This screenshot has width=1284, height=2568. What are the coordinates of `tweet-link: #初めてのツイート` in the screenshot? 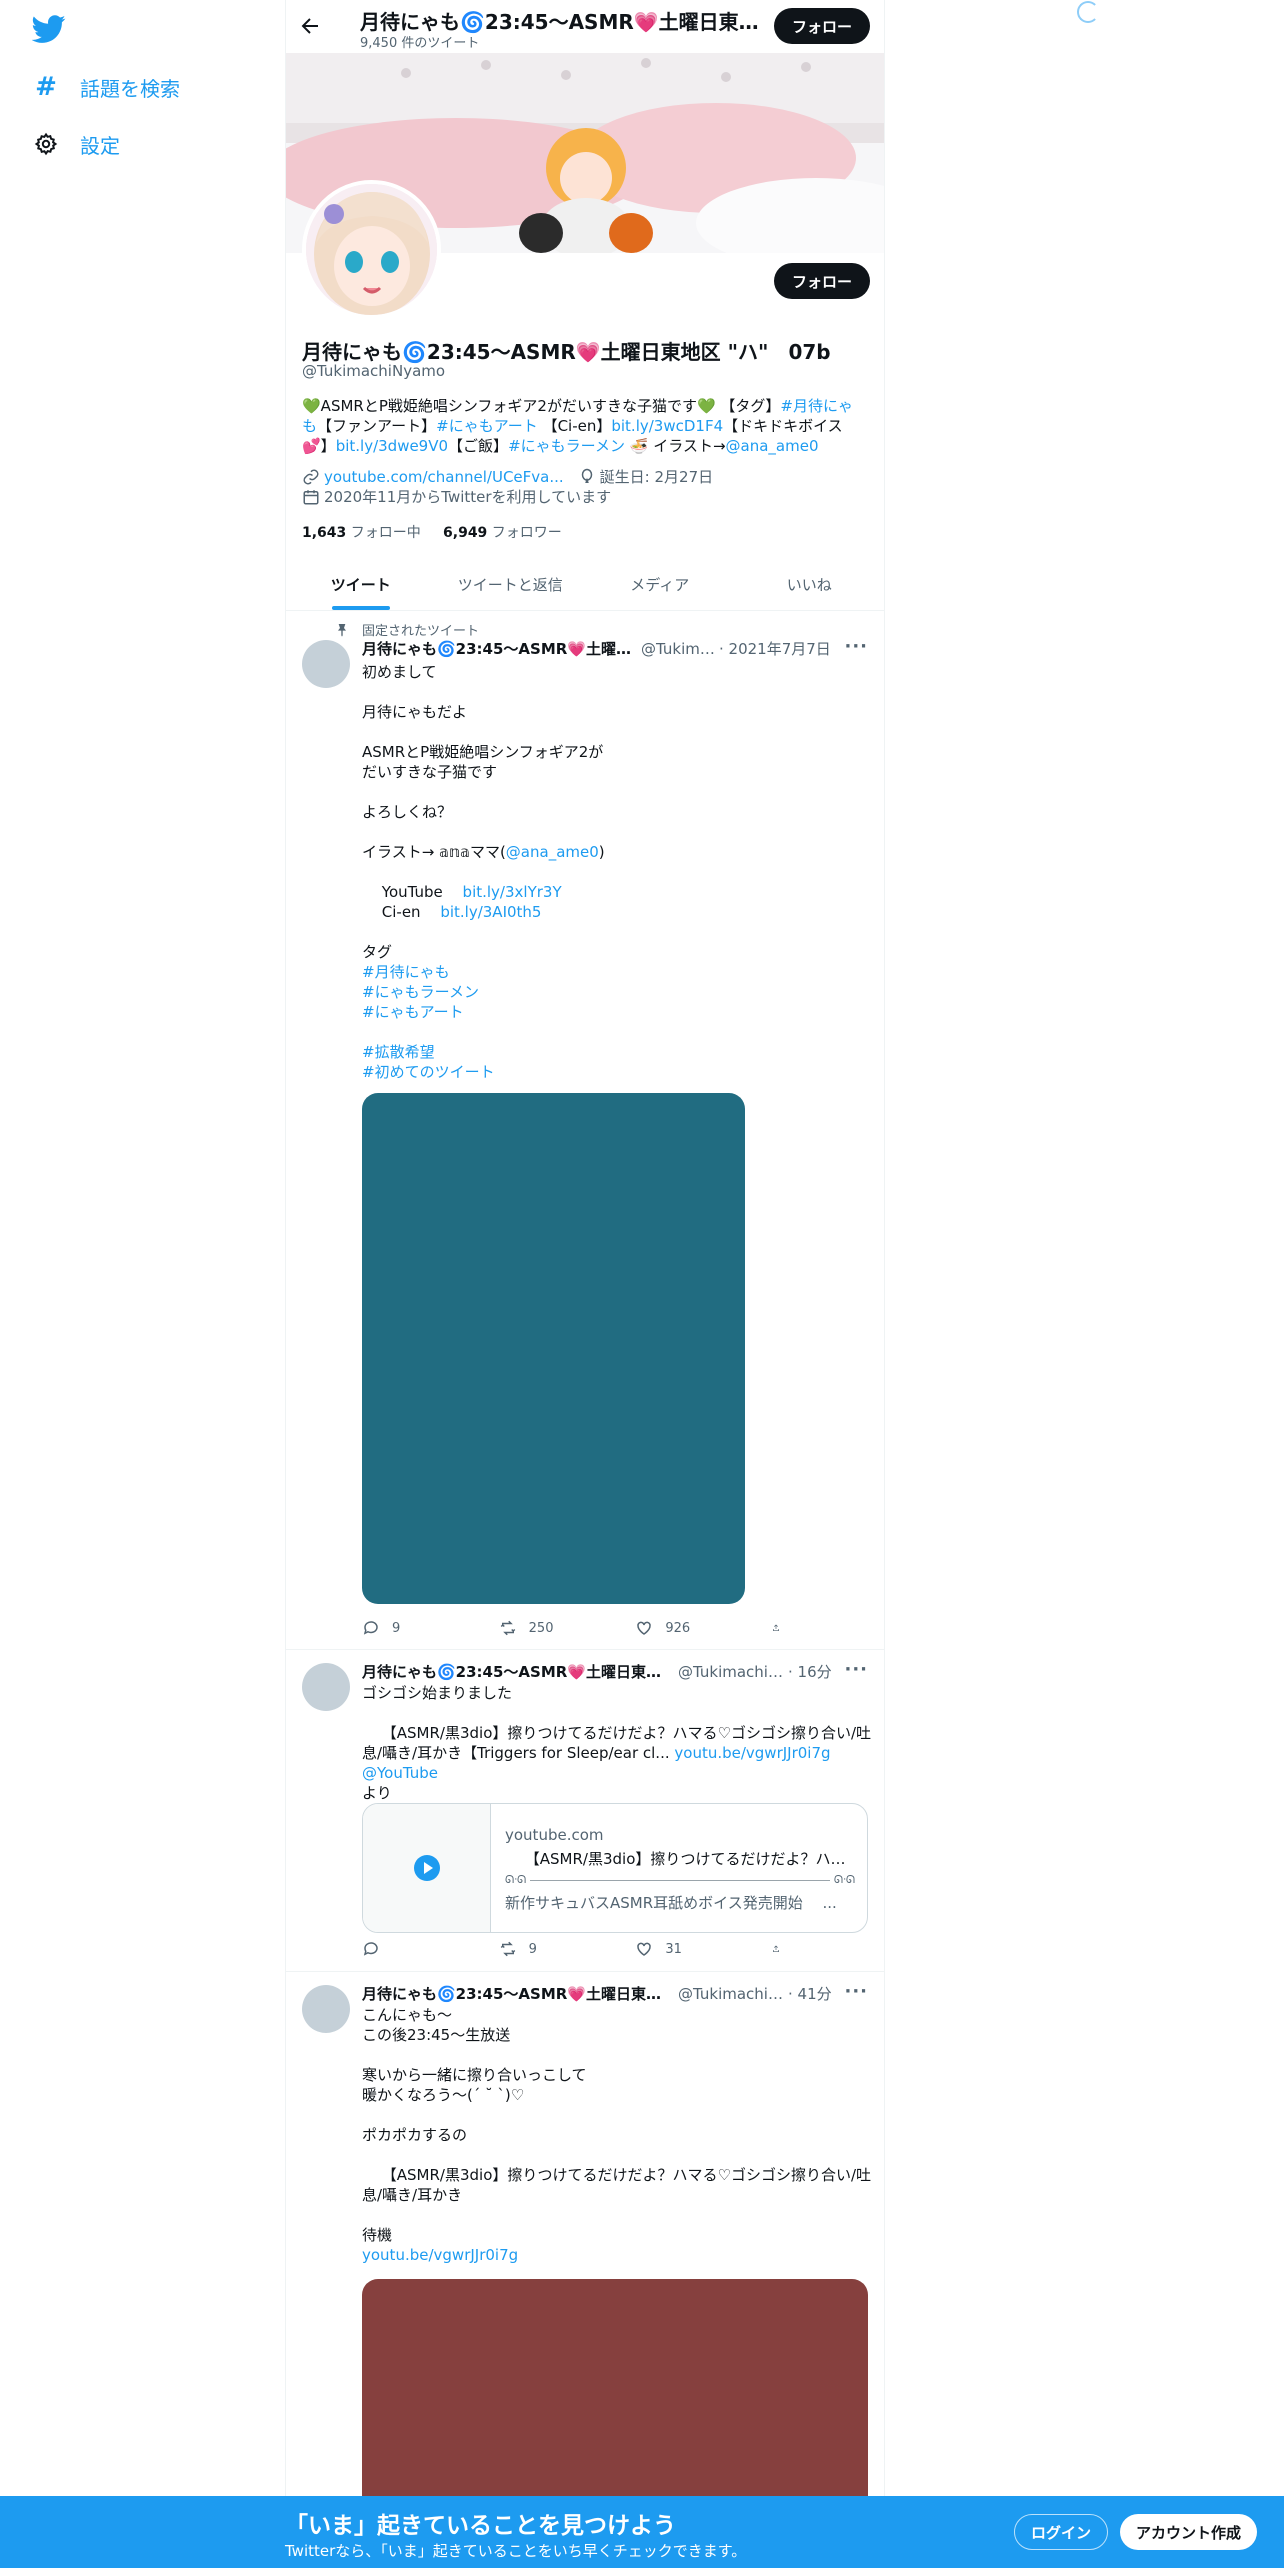 It's located at (428, 1072).